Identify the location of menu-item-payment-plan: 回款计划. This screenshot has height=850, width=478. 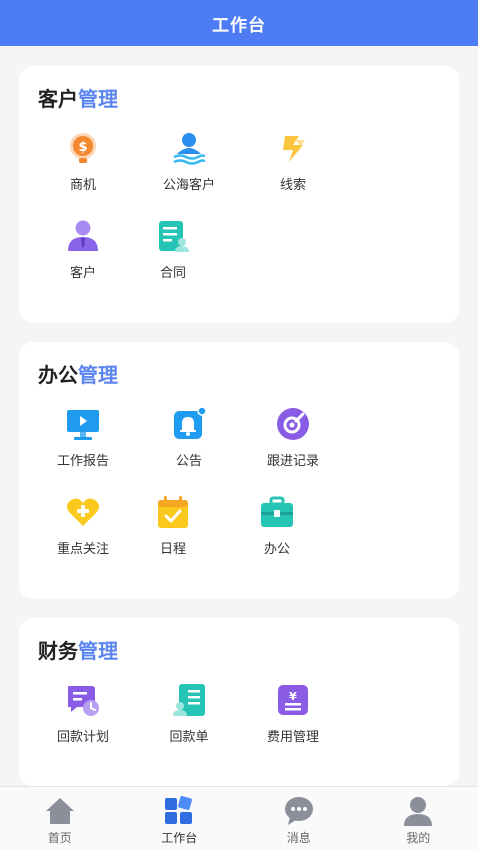
(83, 713).